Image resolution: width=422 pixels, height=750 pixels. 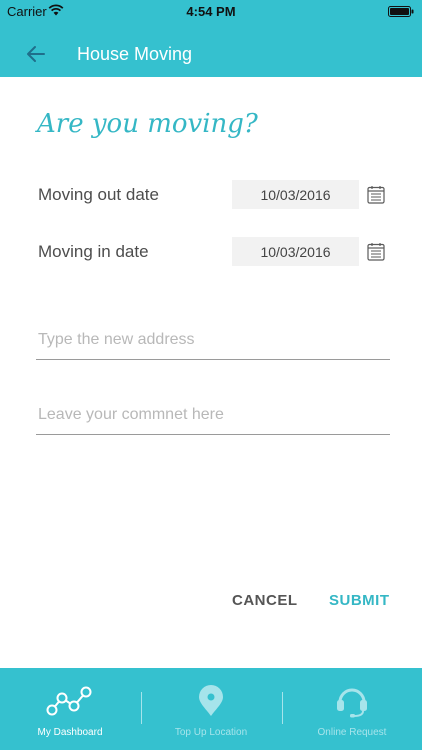 I want to click on tab-label: My Dashboard, so click(x=70, y=732).